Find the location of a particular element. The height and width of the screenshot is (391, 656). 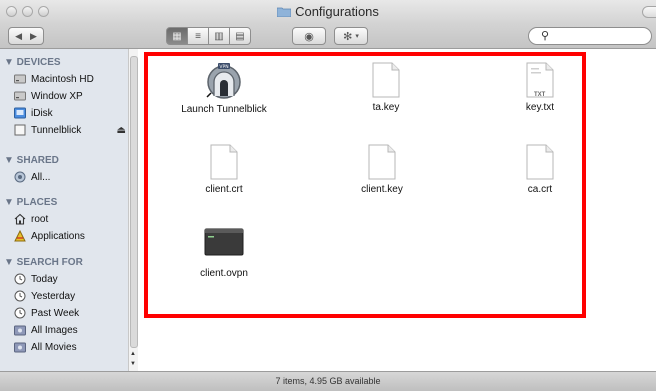

sidebar-item-label: root is located at coordinates (40, 219).